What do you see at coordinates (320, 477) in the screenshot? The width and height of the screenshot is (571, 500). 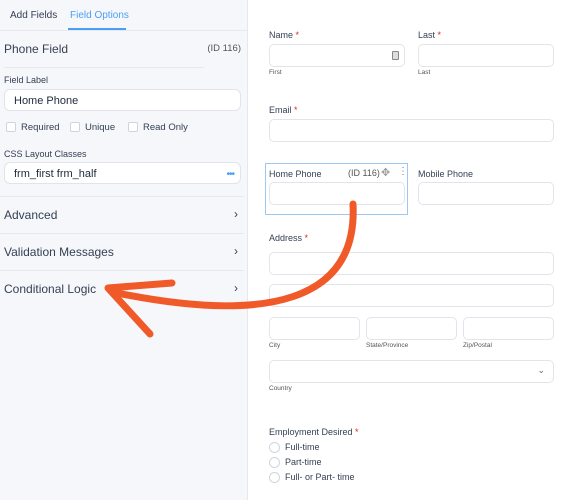 I see `radio-label: Full- or Part- time` at bounding box center [320, 477].